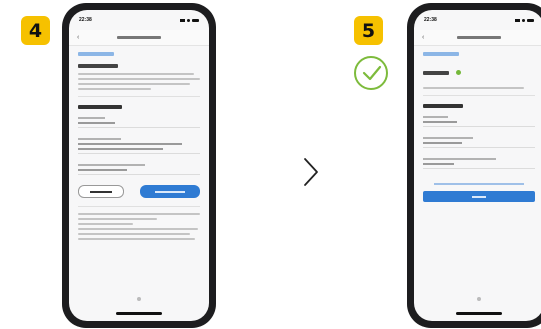 This screenshot has height=329, width=541. Describe the element at coordinates (479, 184) in the screenshot. I see `link` at that location.